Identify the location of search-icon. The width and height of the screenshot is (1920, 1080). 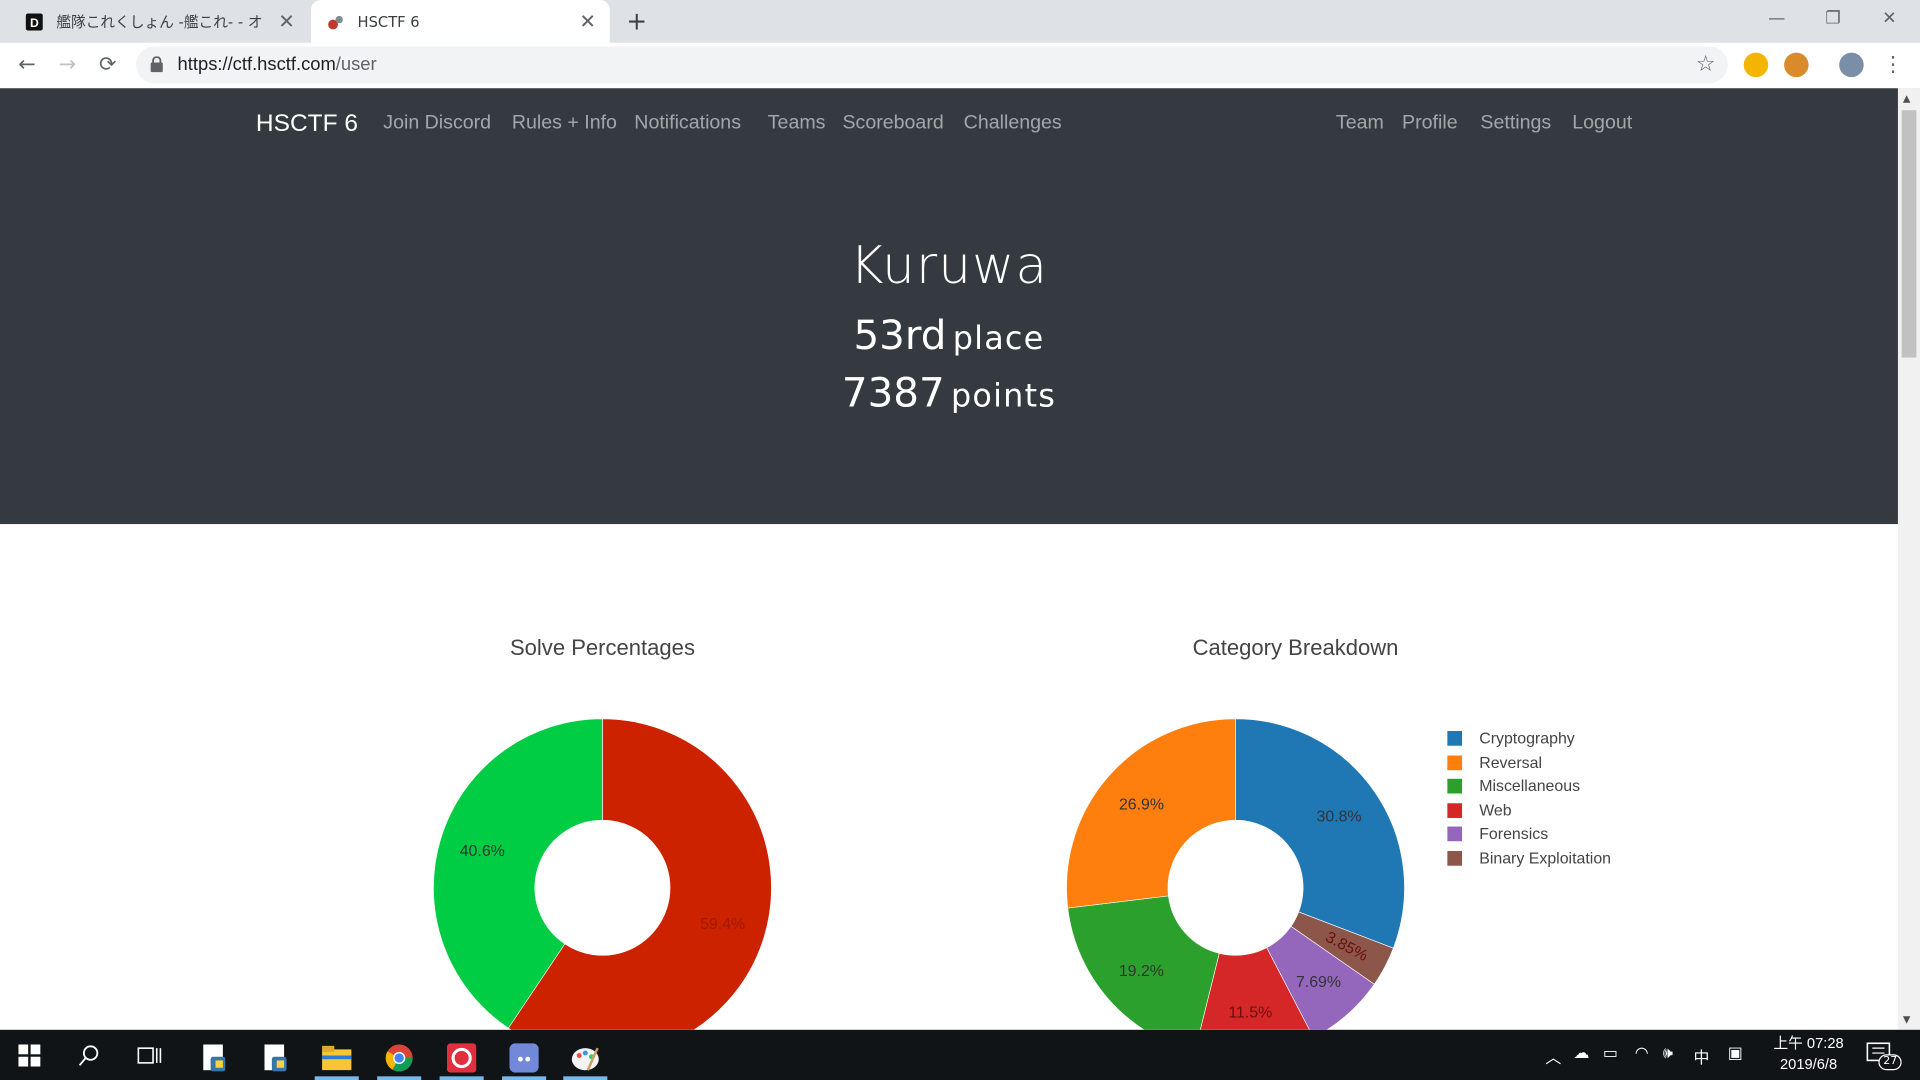
(89, 1055).